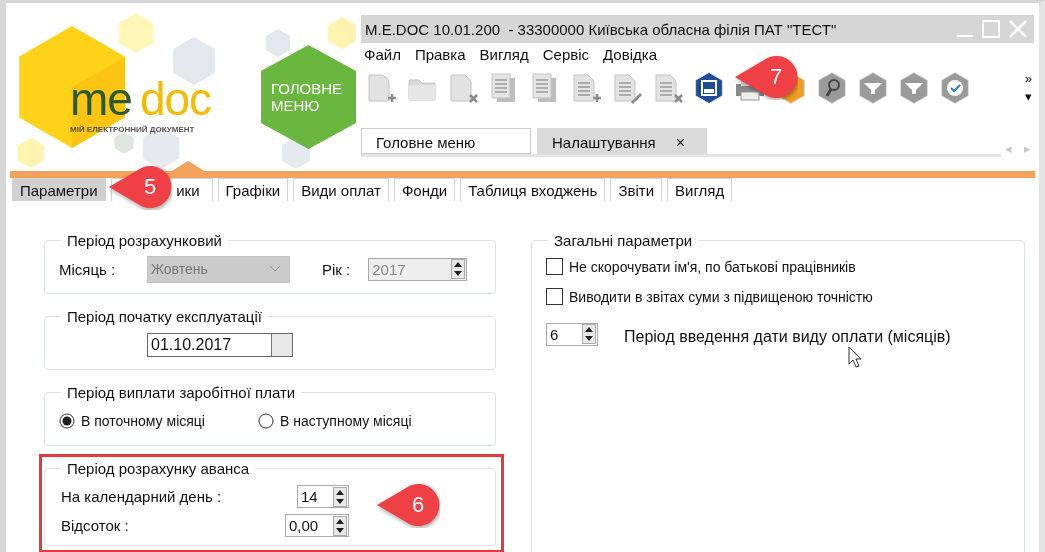 The width and height of the screenshot is (1045, 552). What do you see at coordinates (95, 525) in the screenshot?
I see `field-label: Відсоток :` at bounding box center [95, 525].